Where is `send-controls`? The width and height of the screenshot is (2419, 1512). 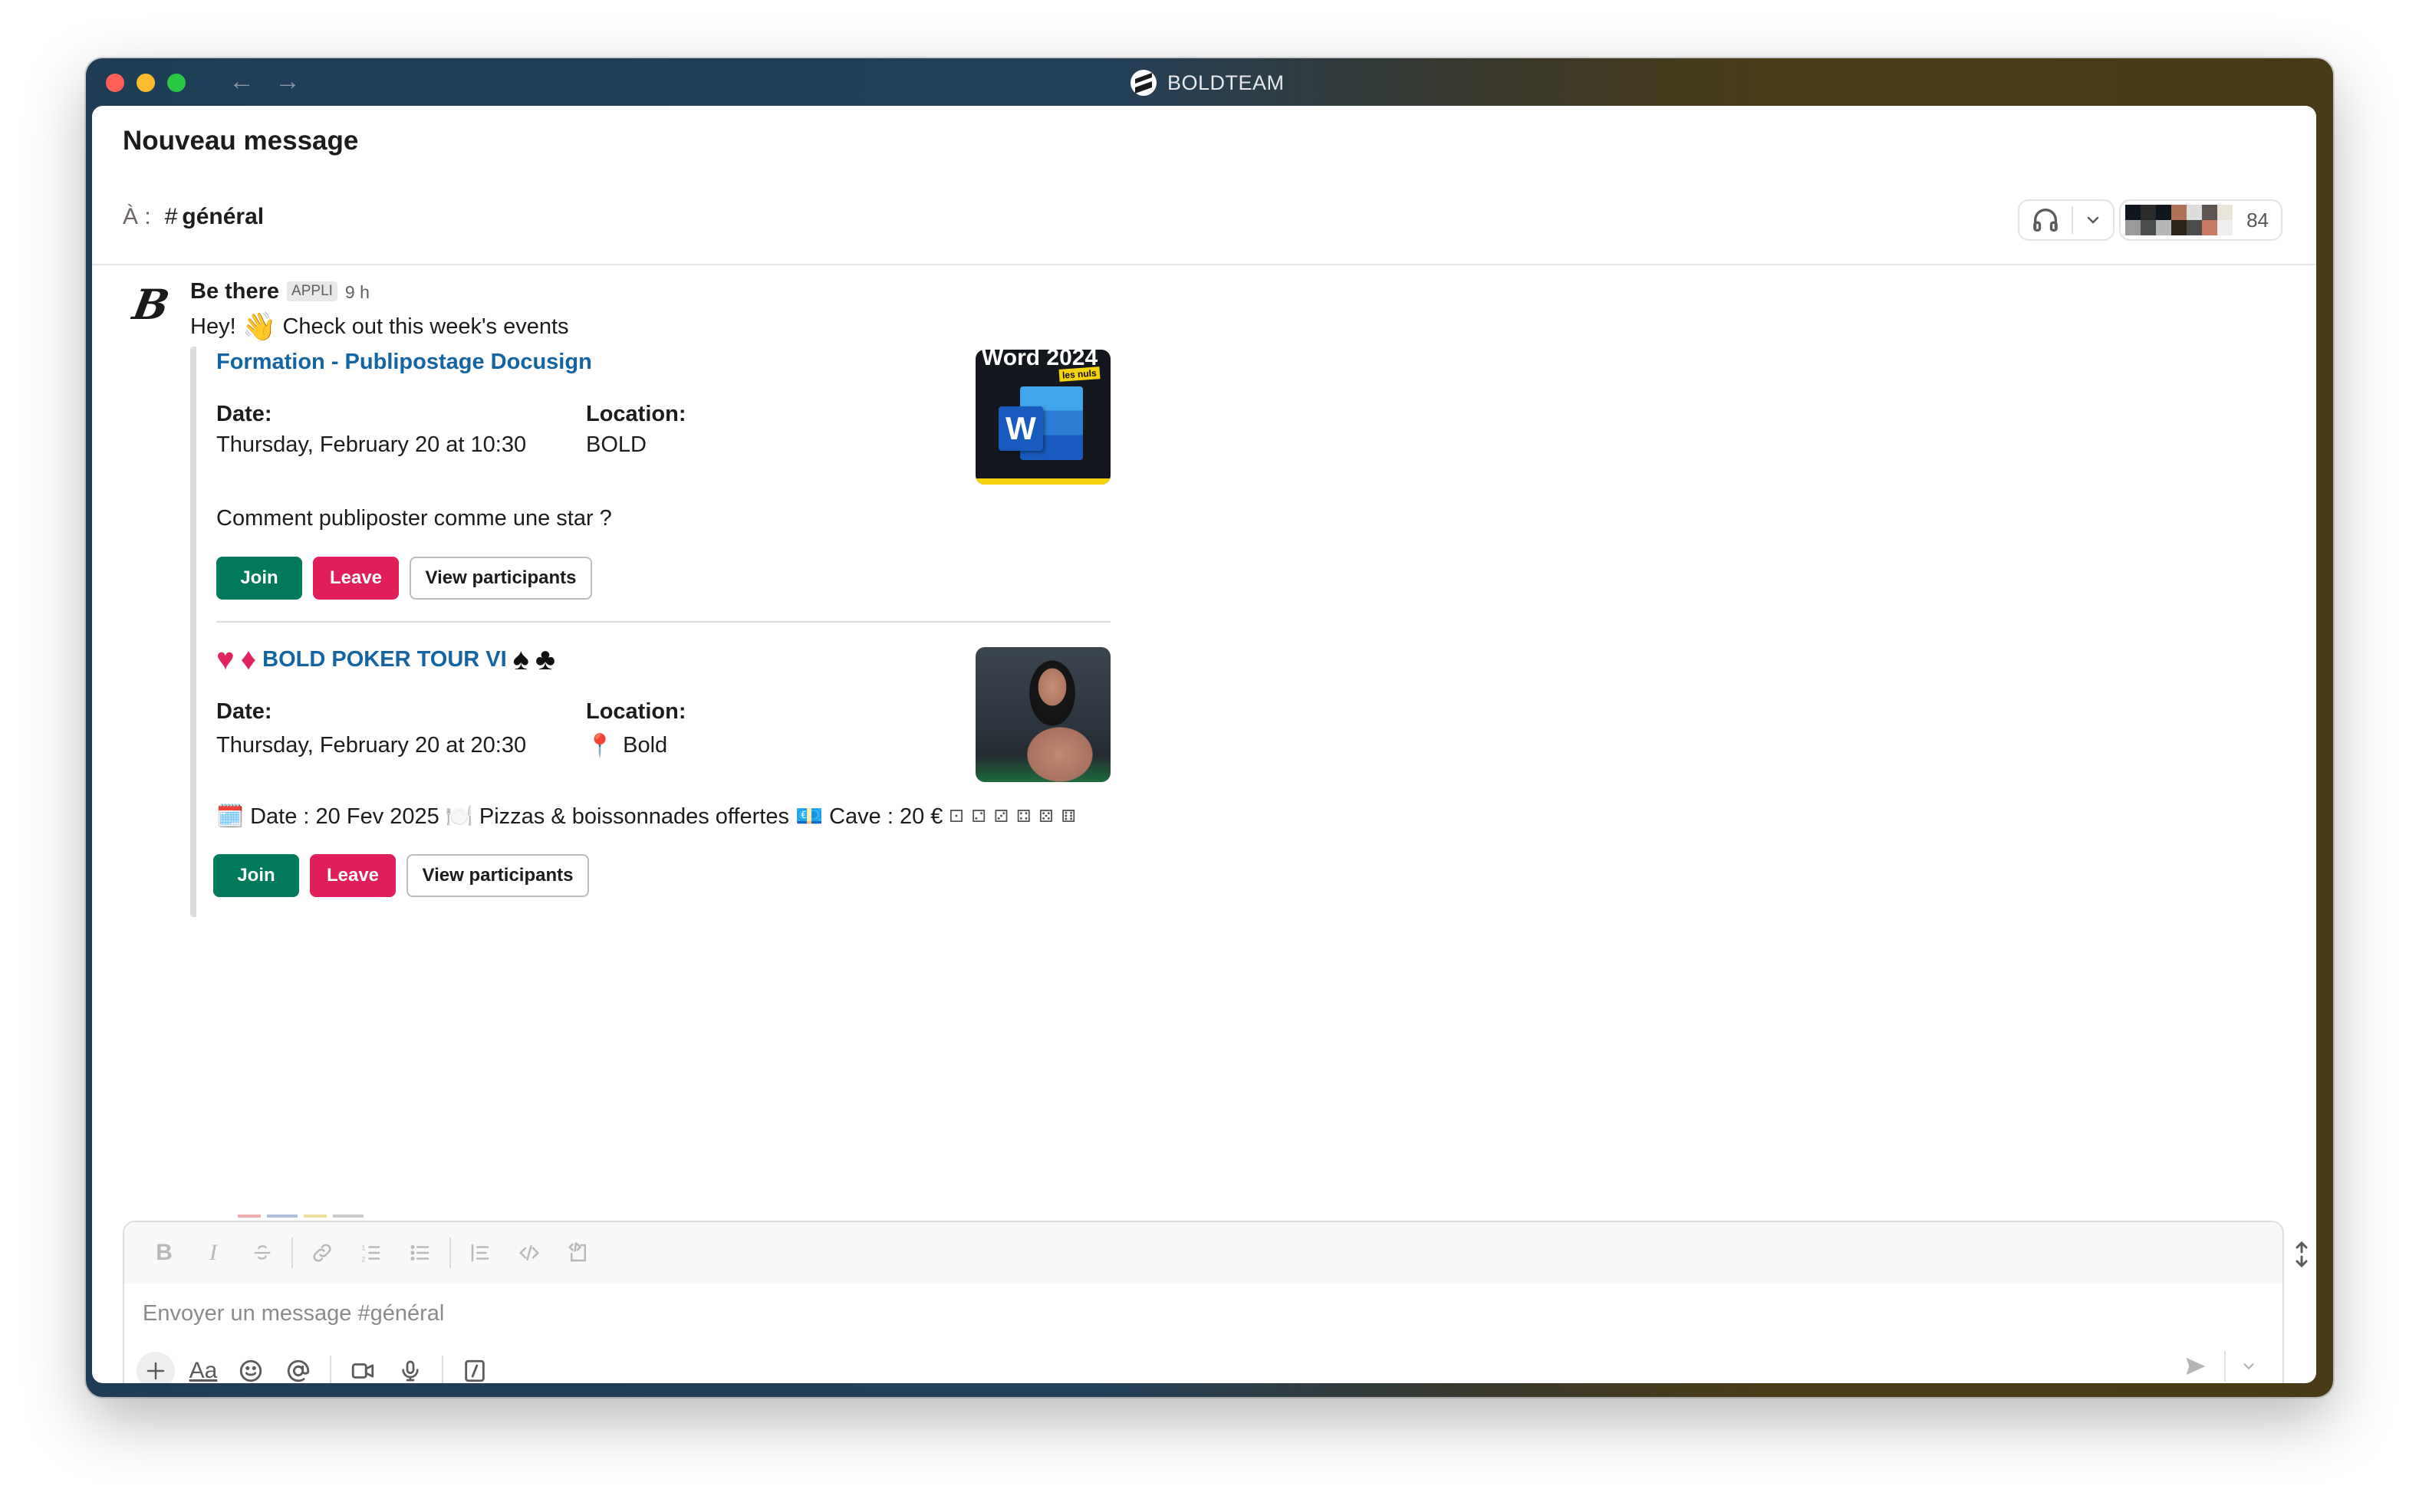
send-controls is located at coordinates (2220, 1366).